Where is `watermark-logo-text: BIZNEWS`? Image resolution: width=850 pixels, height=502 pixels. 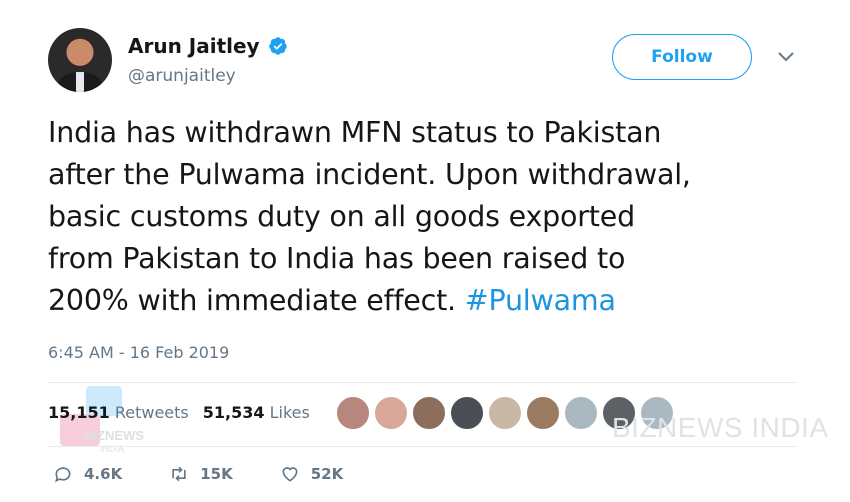
watermark-logo-text: BIZNEWS is located at coordinates (114, 435).